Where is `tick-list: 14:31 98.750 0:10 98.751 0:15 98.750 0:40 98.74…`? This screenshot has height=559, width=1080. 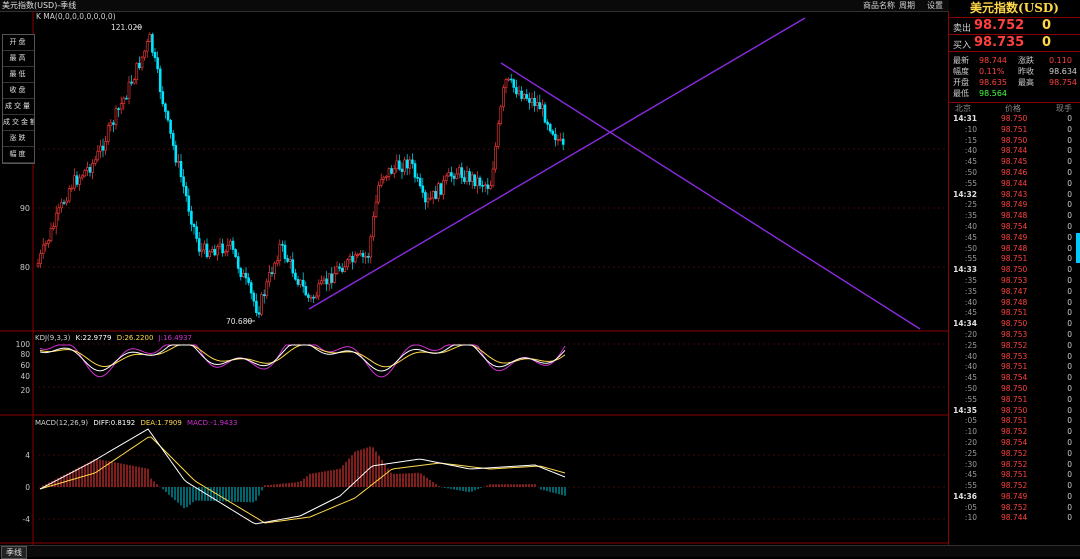
tick-list: 14:31 98.750 0:10 98.751 0:15 98.750 0:40 98.74… is located at coordinates (1014, 319).